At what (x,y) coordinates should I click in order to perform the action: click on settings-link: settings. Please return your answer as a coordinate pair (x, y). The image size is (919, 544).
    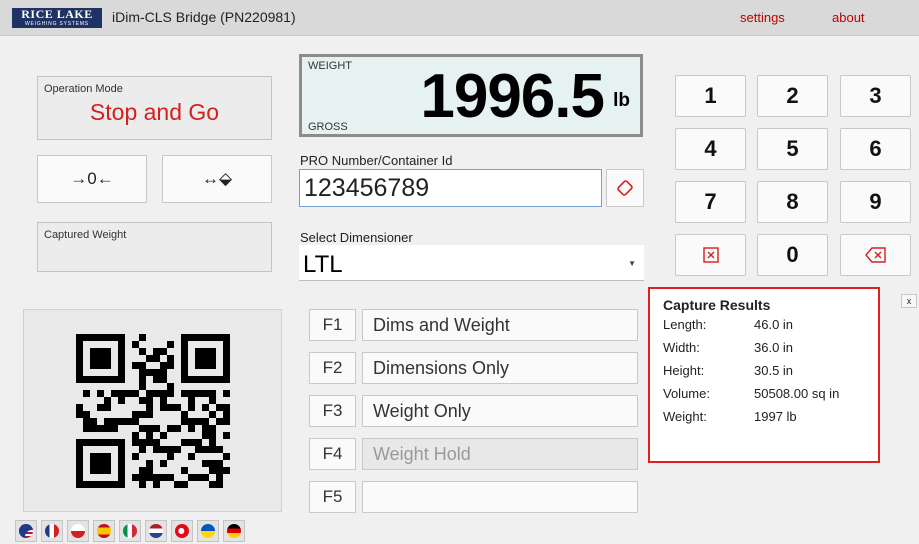
    Looking at the image, I should click on (762, 17).